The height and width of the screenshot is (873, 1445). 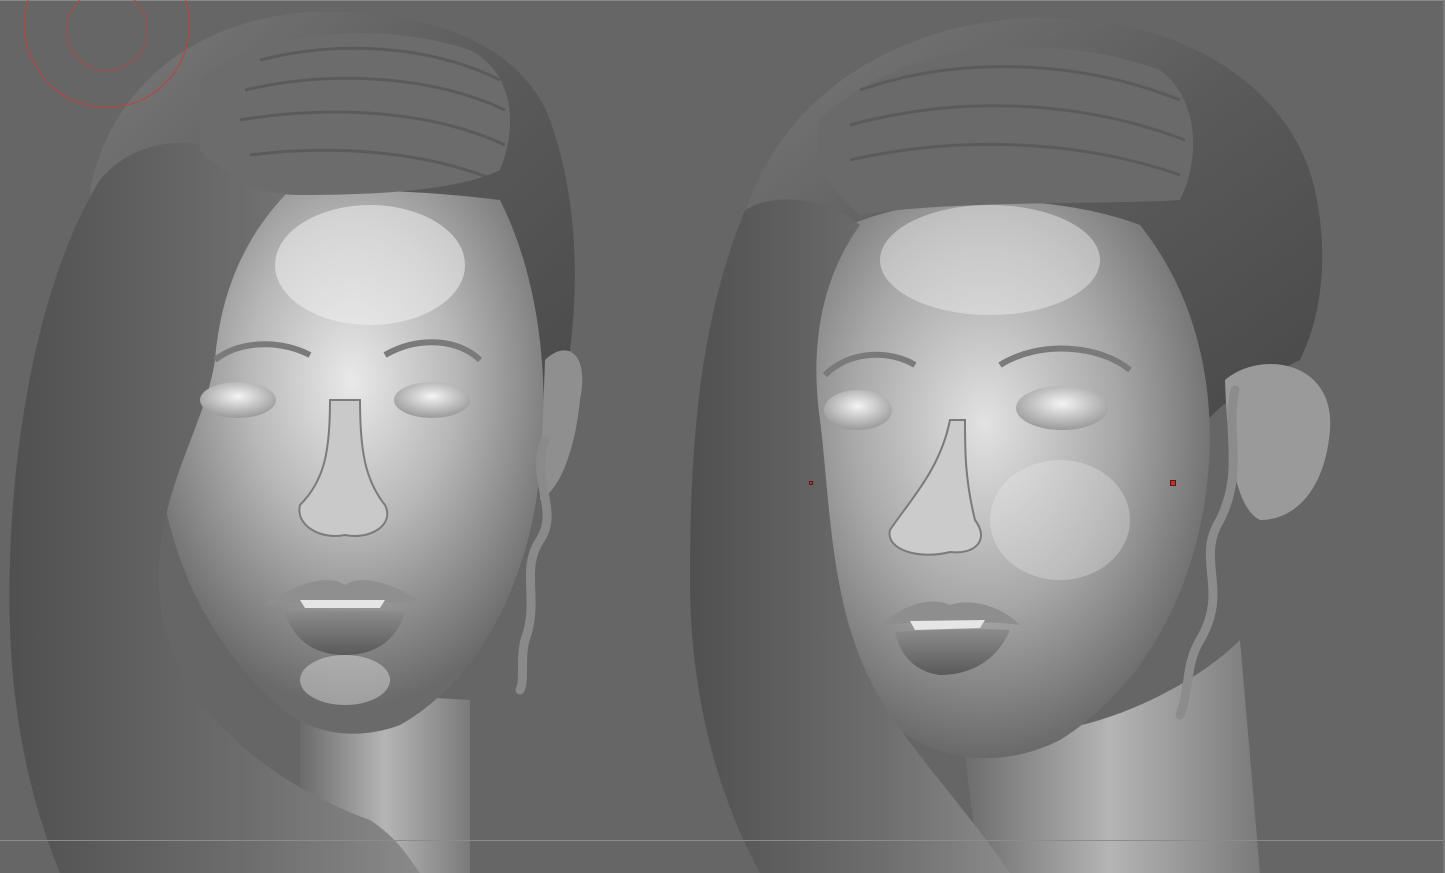 What do you see at coordinates (370, 265) in the screenshot?
I see `front-forehead-highlight` at bounding box center [370, 265].